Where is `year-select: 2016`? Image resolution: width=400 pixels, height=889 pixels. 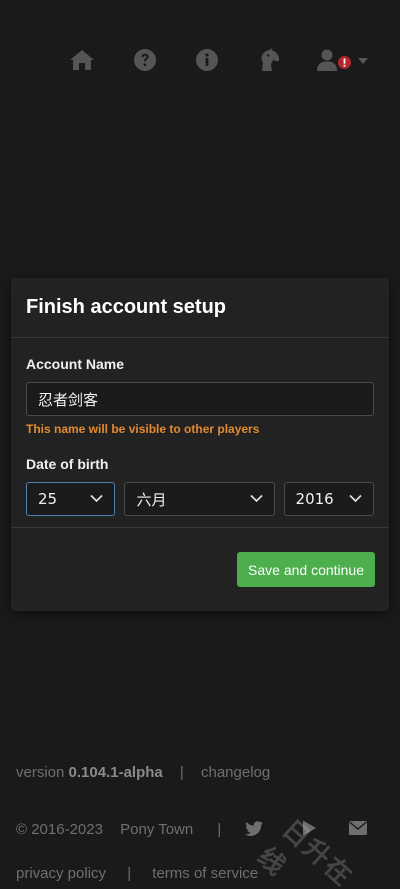 year-select: 2016 is located at coordinates (328, 499).